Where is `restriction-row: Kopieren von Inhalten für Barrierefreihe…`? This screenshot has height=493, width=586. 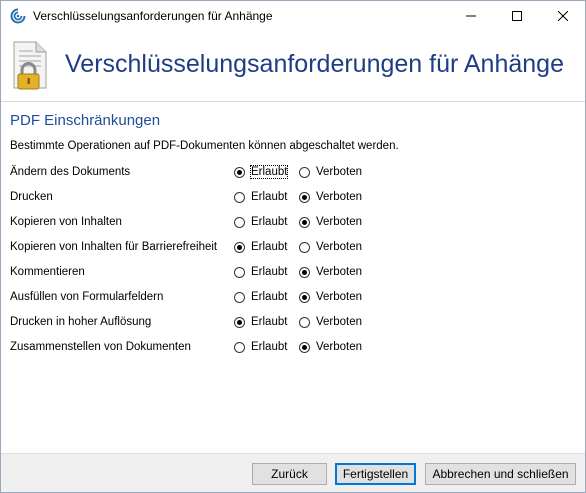
restriction-row: Kopieren von Inhalten für Barrierefreihe… is located at coordinates (293, 248).